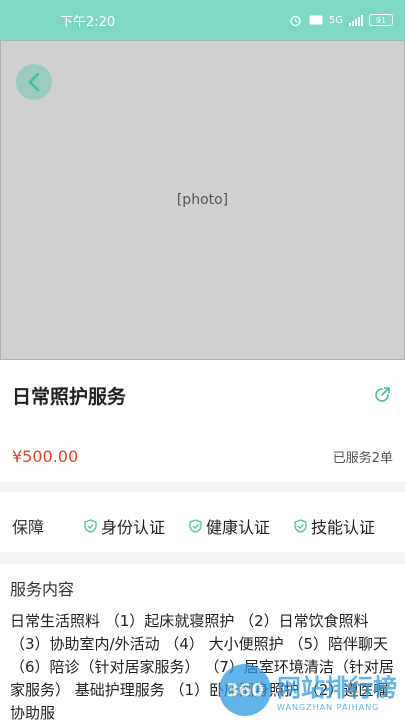  What do you see at coordinates (202, 20) in the screenshot?
I see `status-bar: 下午2:20 5G 91` at bounding box center [202, 20].